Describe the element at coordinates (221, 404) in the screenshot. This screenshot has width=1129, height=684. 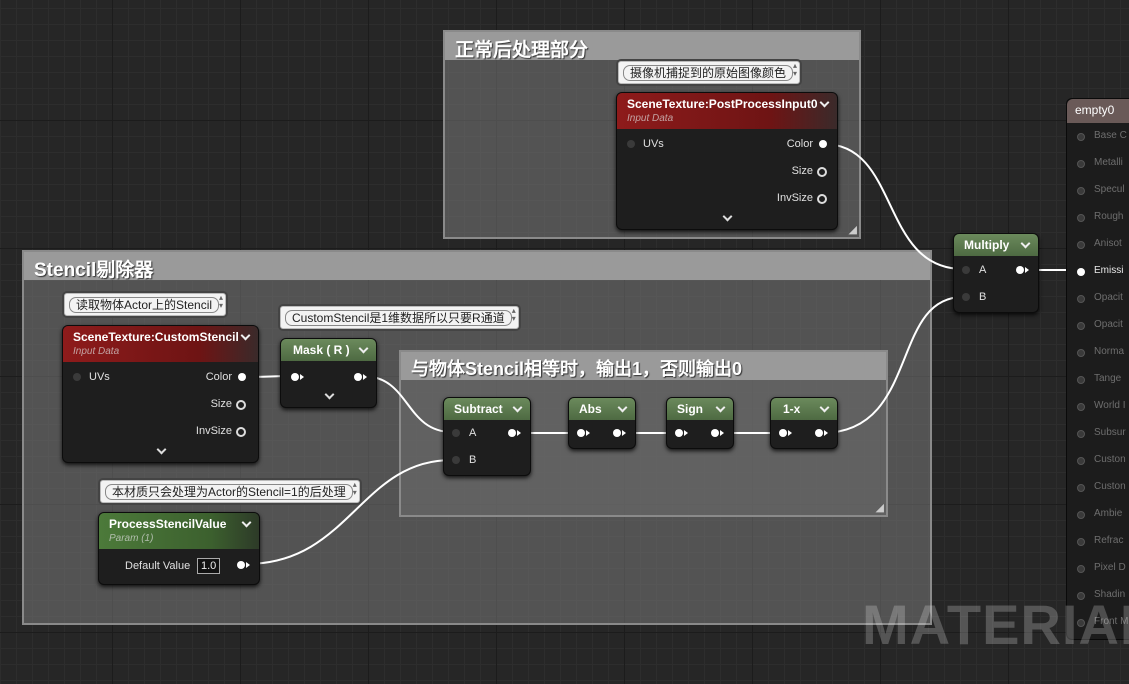
I see `pin-label-size: Size` at that location.